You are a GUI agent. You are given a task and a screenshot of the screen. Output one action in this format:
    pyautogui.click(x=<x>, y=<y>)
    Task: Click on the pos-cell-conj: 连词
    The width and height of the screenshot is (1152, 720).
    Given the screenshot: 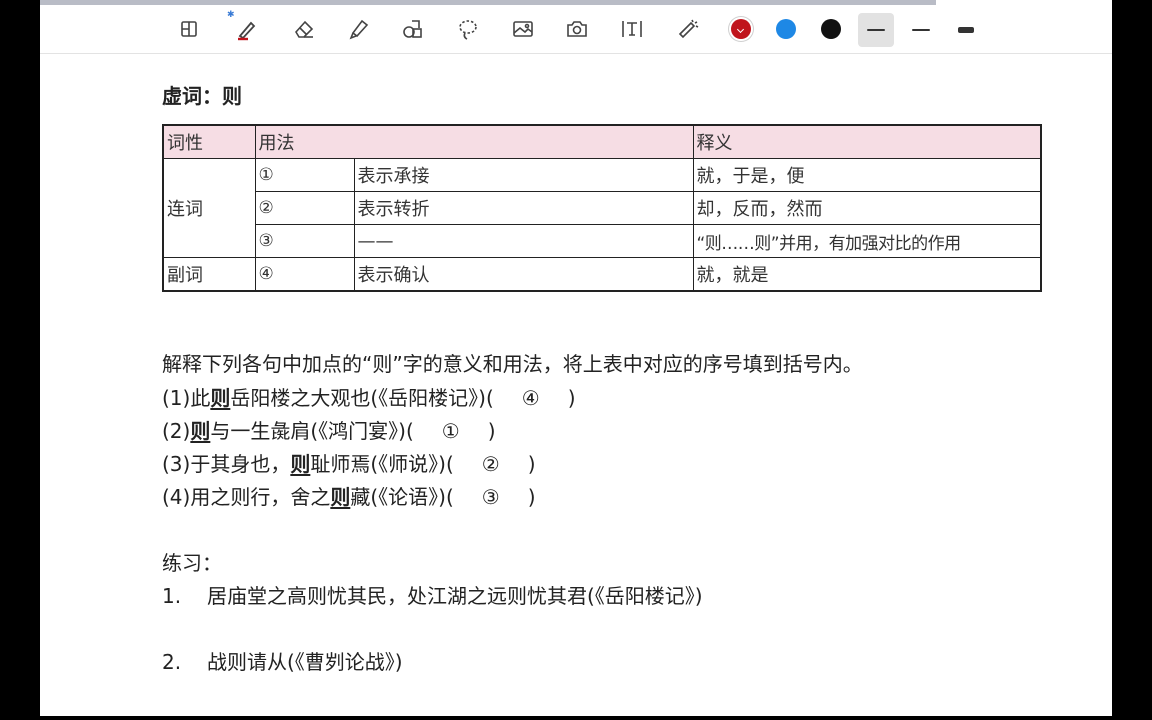 What is the action you would take?
    pyautogui.click(x=209, y=208)
    